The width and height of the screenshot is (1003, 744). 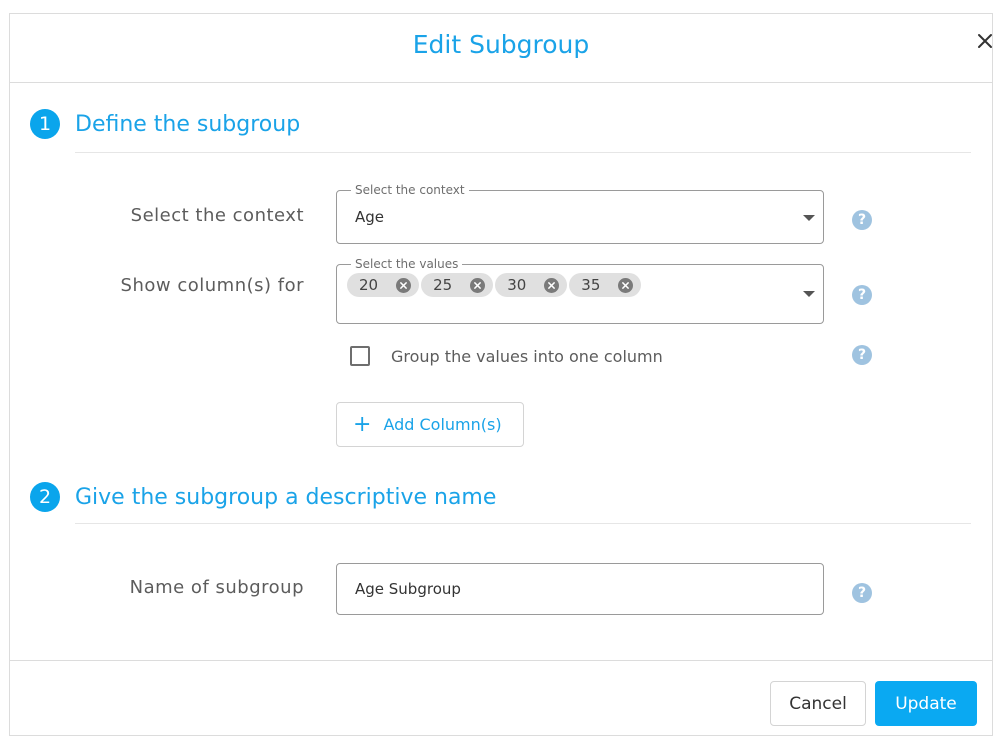 I want to click on values-legend: Select the values, so click(x=407, y=264).